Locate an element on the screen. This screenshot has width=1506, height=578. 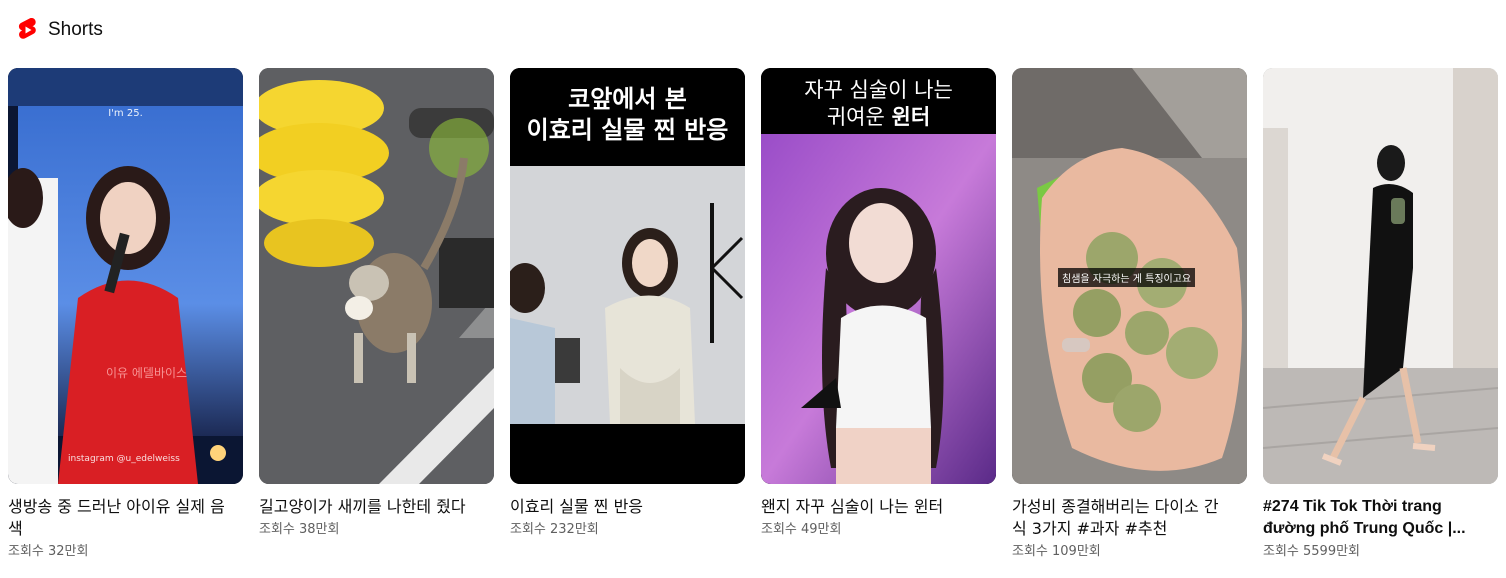
short-thumbnail: 코앞에서 본 이효리 실물 찐 반응 is located at coordinates (627, 276).